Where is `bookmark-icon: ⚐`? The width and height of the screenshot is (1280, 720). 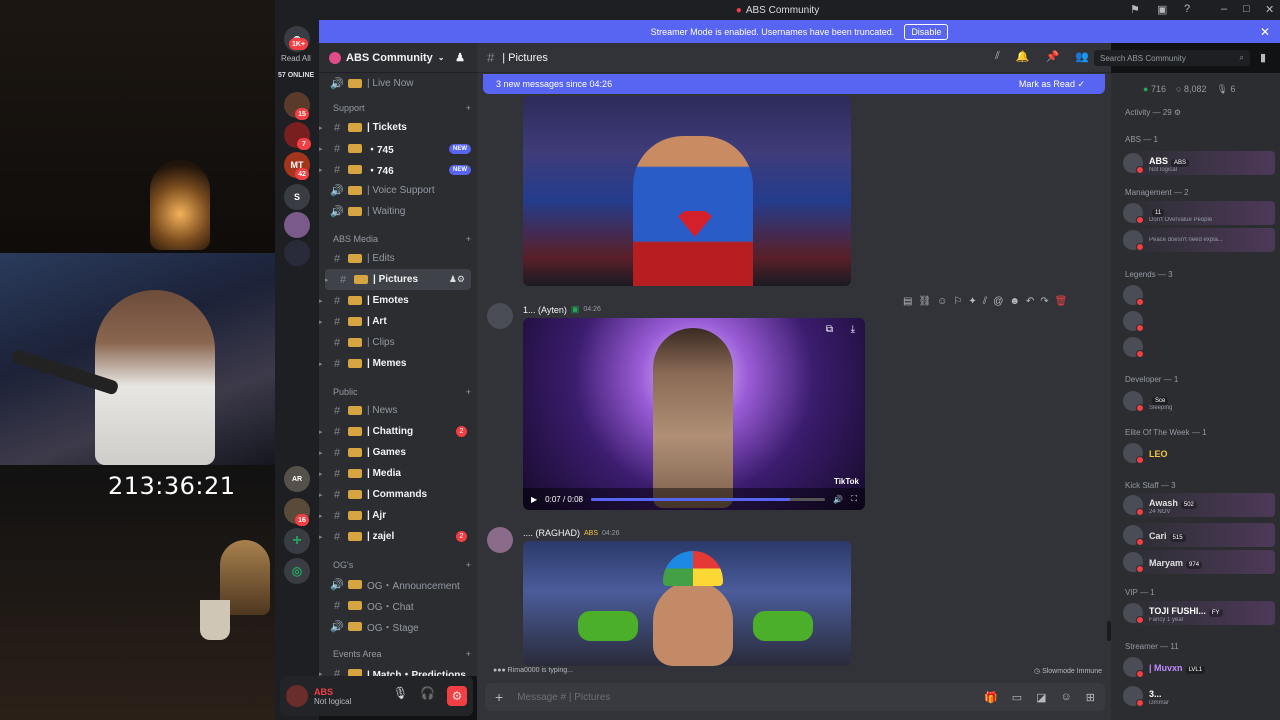
bookmark-icon: ⚐ is located at coordinates (957, 301).